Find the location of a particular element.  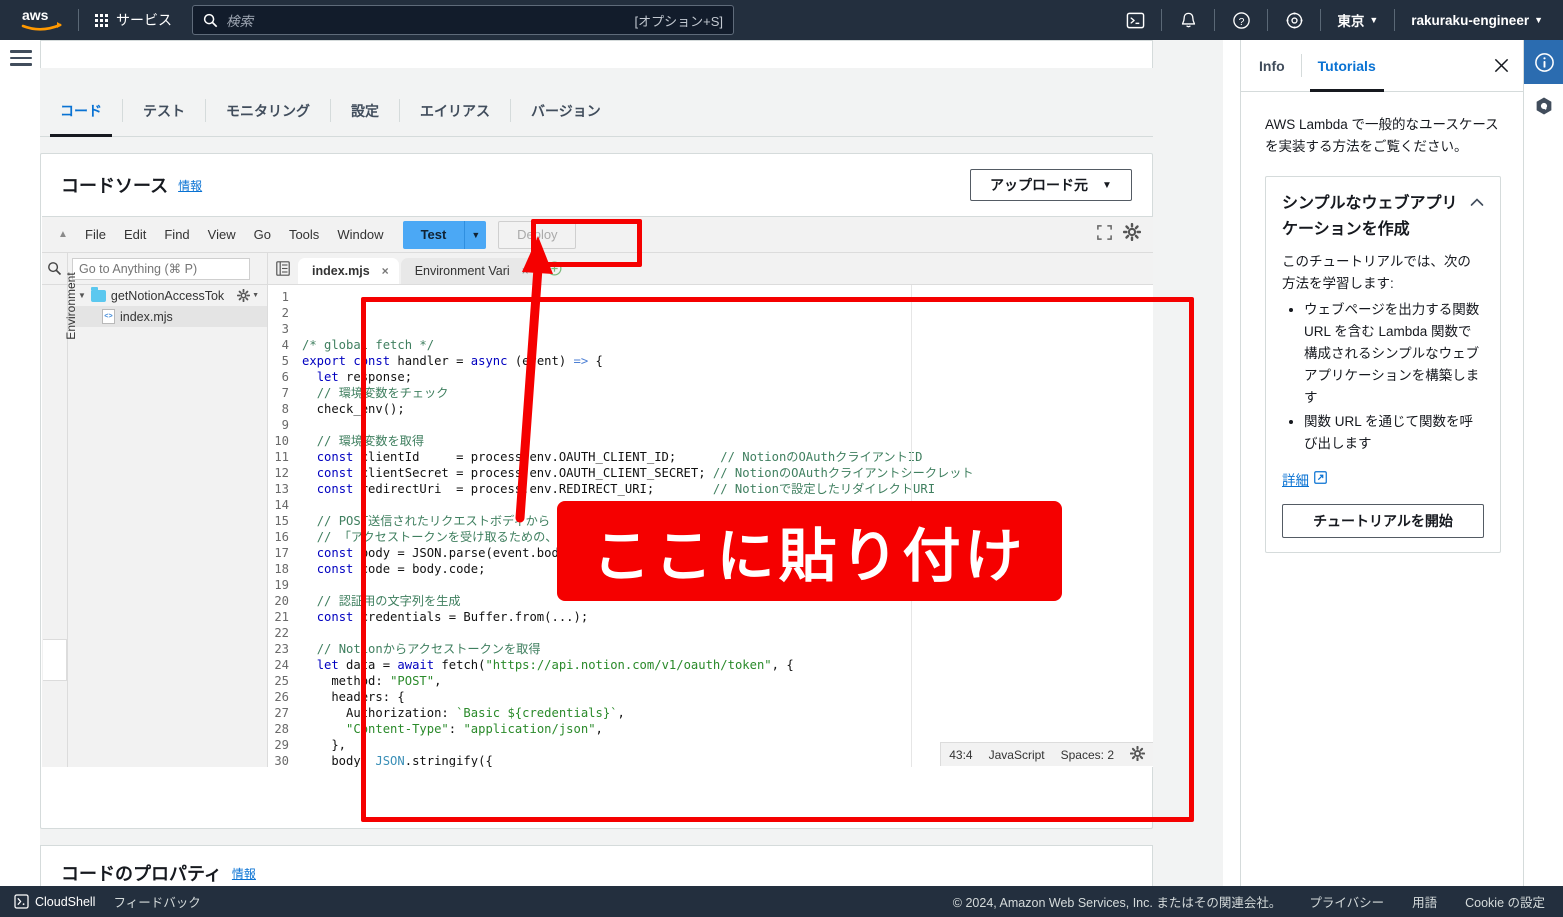

editor-tab-strip: index.mjs × Environment Vari × is located at coordinates (710, 269).